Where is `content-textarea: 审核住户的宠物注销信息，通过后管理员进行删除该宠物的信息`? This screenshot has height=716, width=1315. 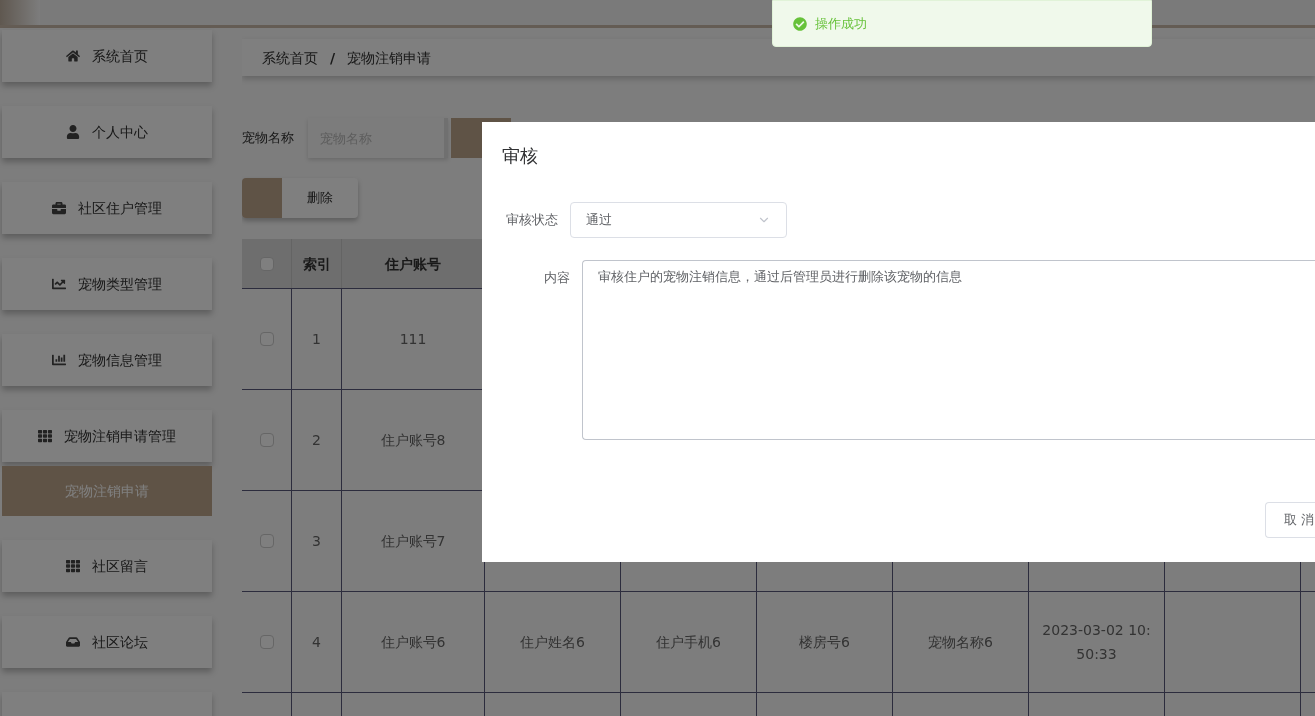
content-textarea: 审核住户的宠物注销信息，通过后管理员进行删除该宠物的信息 is located at coordinates (948, 350).